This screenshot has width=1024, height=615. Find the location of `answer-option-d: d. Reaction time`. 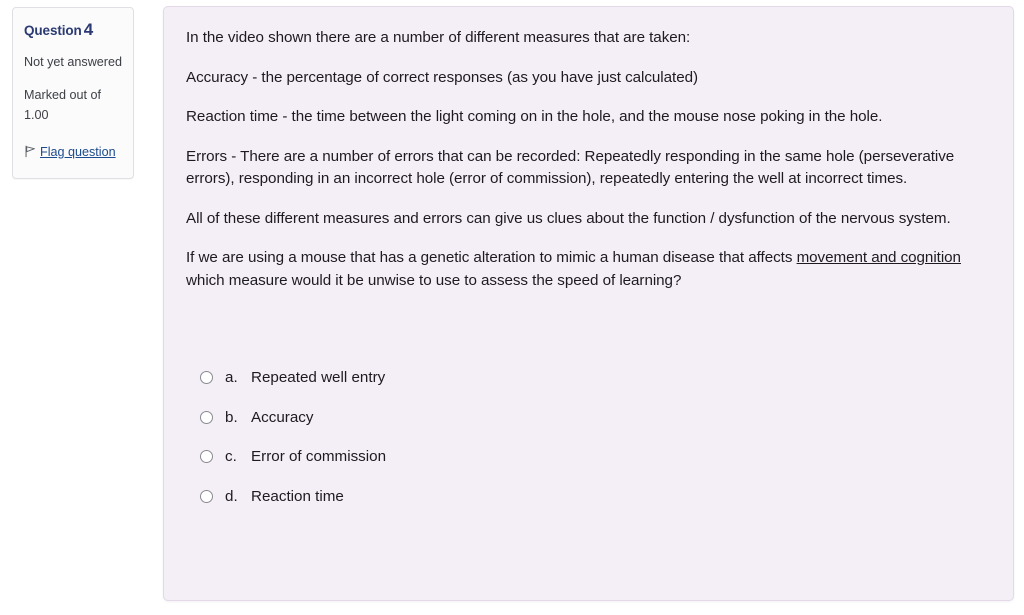

answer-option-d: d. Reaction time is located at coordinates (595, 497).